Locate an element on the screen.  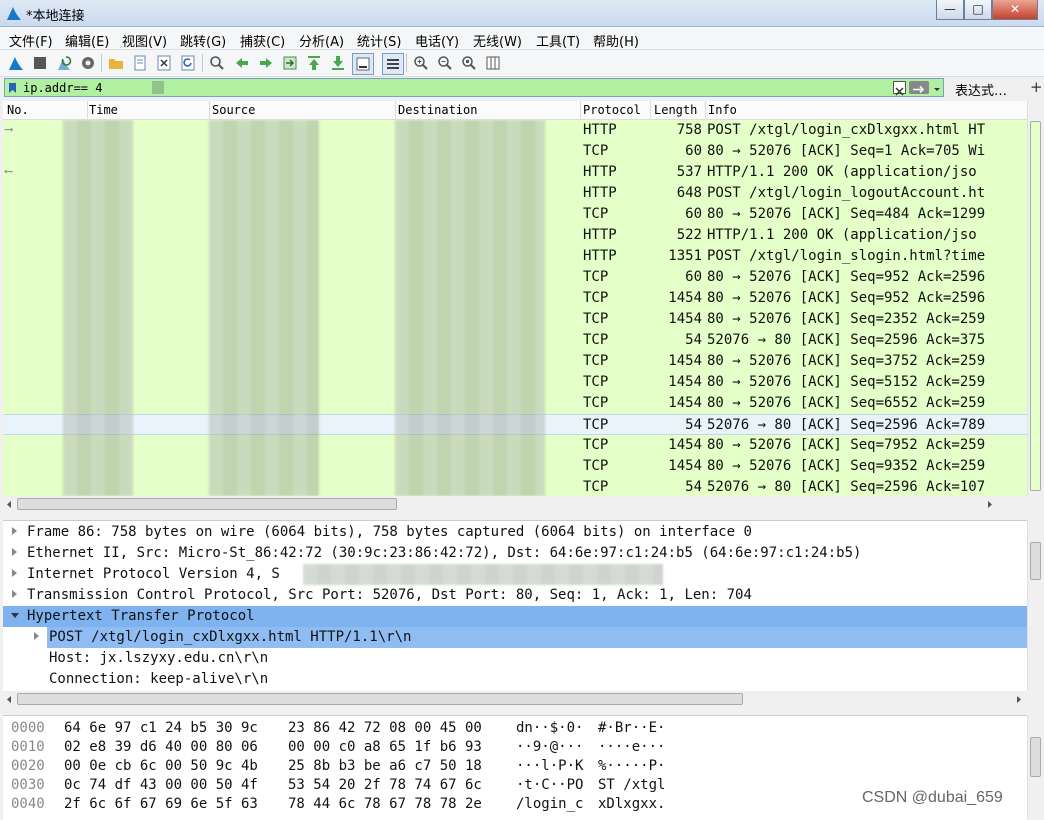
maximize-button: □ is located at coordinates (978, 10).